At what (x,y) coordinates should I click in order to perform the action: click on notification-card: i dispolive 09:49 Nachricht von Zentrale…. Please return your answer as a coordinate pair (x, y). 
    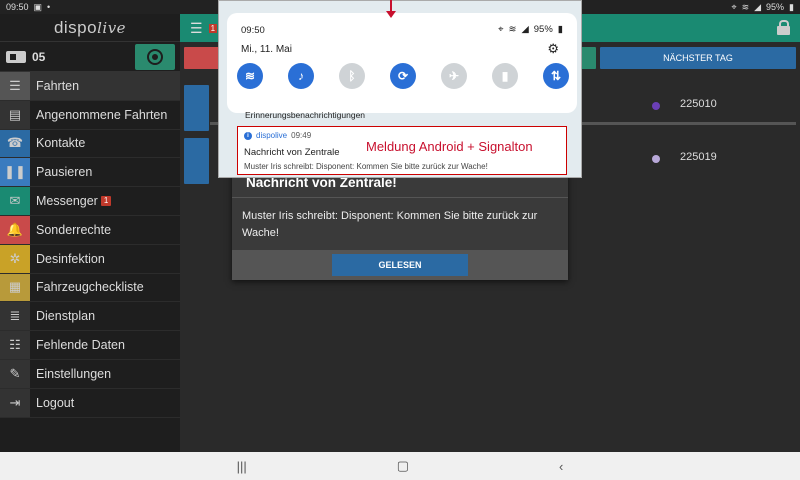
    Looking at the image, I should click on (402, 150).